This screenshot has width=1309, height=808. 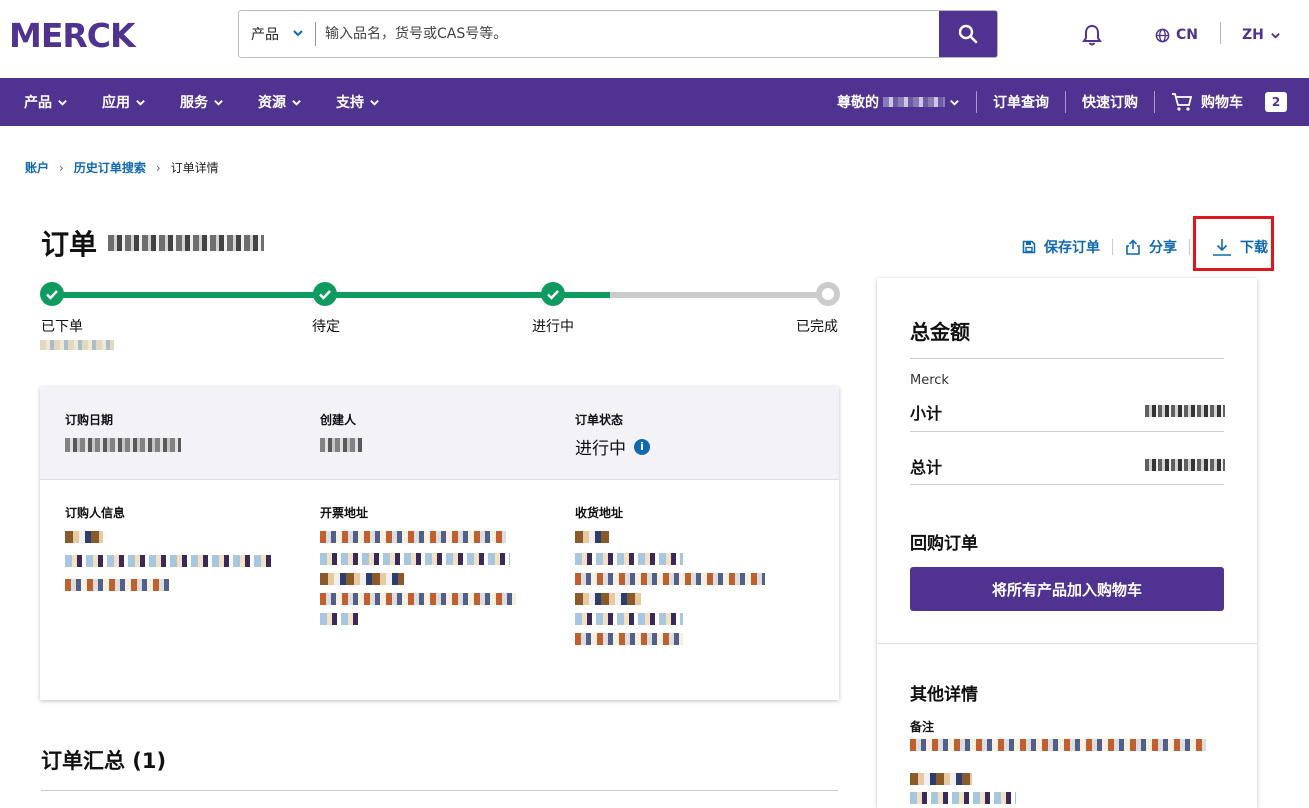 What do you see at coordinates (1029, 247) in the screenshot?
I see `save-icon` at bounding box center [1029, 247].